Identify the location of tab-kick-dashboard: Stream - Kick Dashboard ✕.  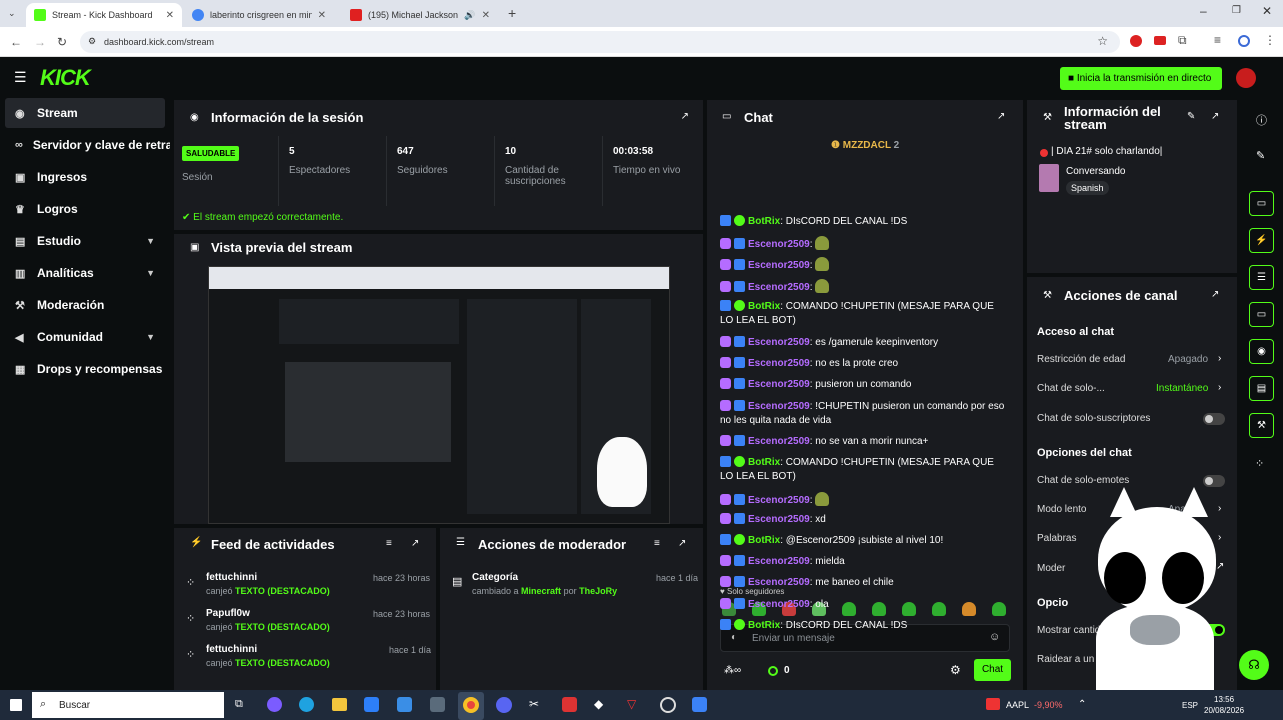
(104, 15).